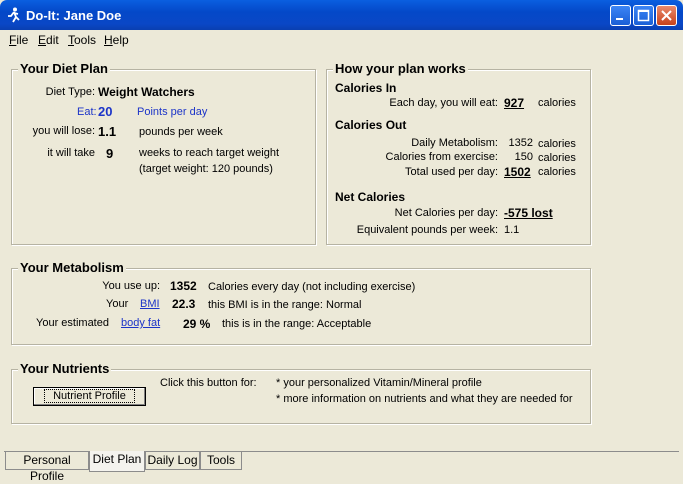  Describe the element at coordinates (446, 213) in the screenshot. I see `net-calories-label: Net Calories per day:` at that location.